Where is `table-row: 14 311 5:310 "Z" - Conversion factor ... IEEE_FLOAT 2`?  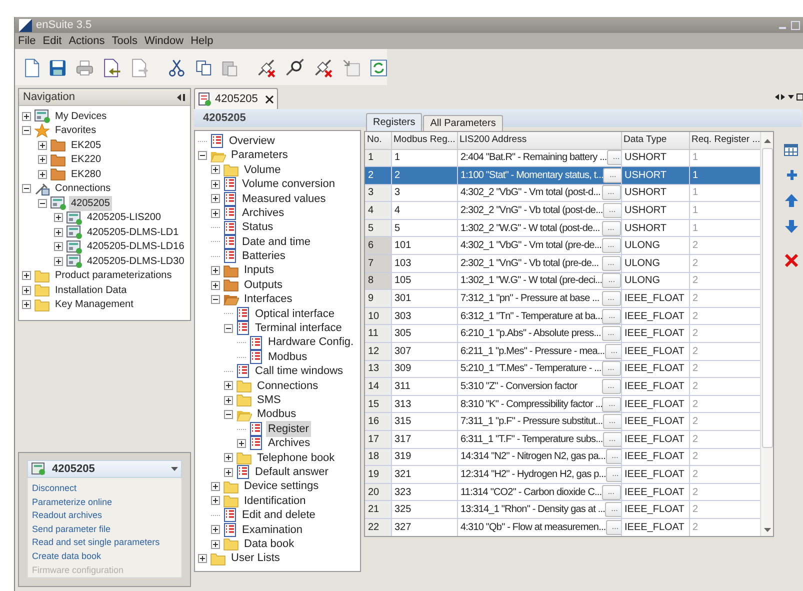 table-row: 14 311 5:310 "Z" - Conversion factor ... IEEE_FLOAT 2 is located at coordinates (562, 387).